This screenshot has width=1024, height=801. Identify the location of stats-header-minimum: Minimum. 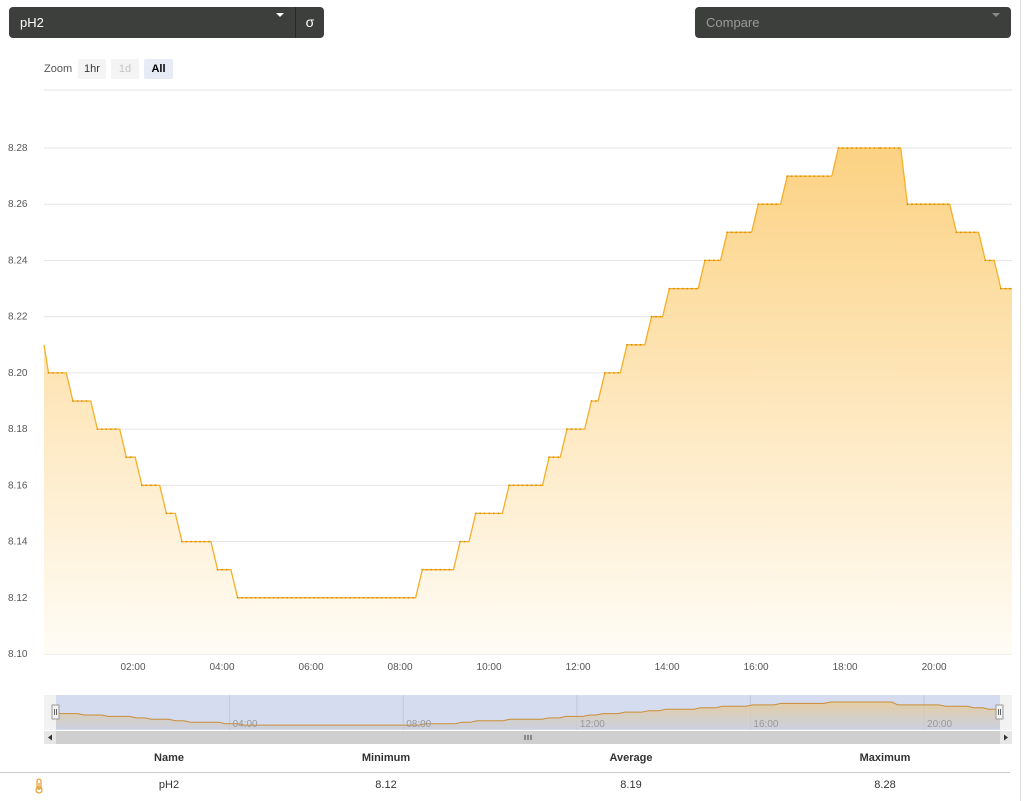
(386, 758).